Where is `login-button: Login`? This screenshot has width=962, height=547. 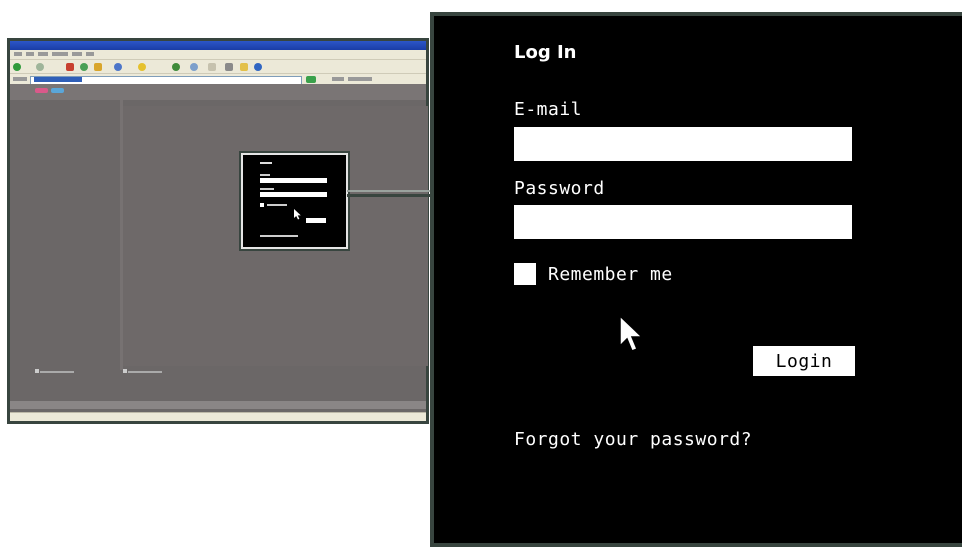
login-button: Login is located at coordinates (804, 361).